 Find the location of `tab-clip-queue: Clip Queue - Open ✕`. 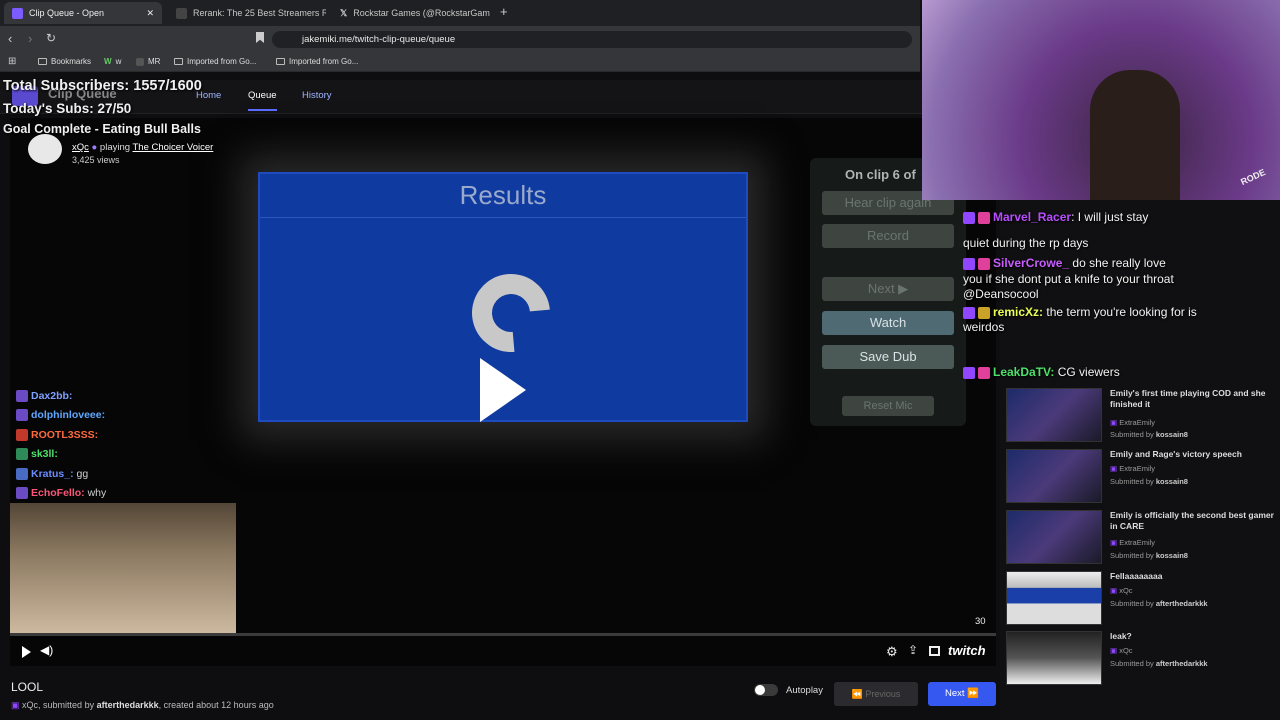

tab-clip-queue: Clip Queue - Open ✕ is located at coordinates (83, 13).